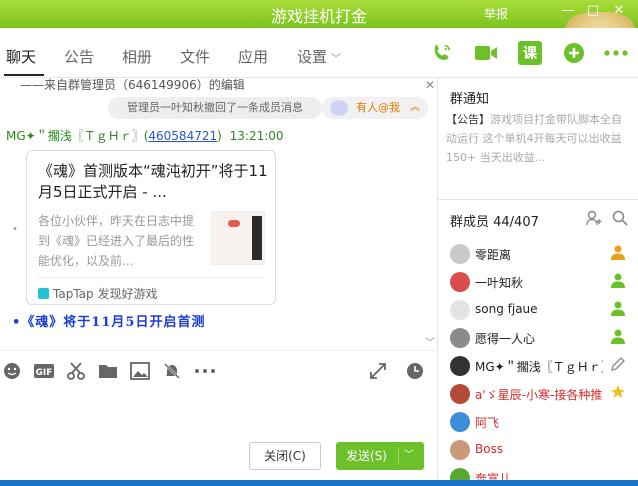  What do you see at coordinates (594, 218) in the screenshot?
I see `add-member-icon` at bounding box center [594, 218].